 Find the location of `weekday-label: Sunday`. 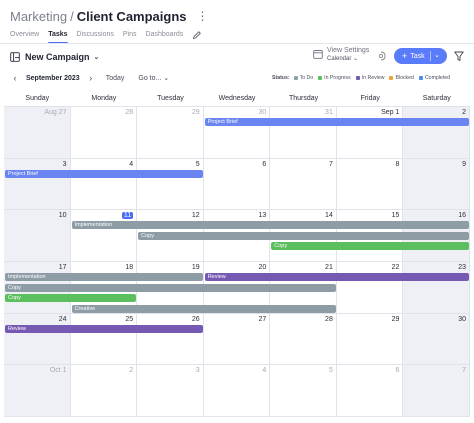

weekday-label: Sunday is located at coordinates (37, 98).